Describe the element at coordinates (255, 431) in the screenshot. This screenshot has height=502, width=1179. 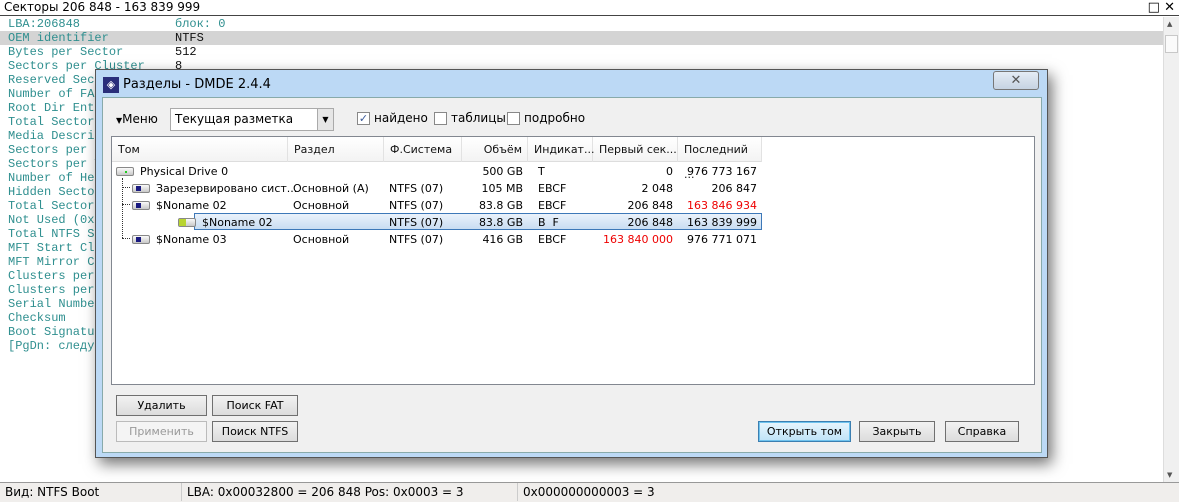
I see `search-ntfs-button: Поиск NTFS` at that location.